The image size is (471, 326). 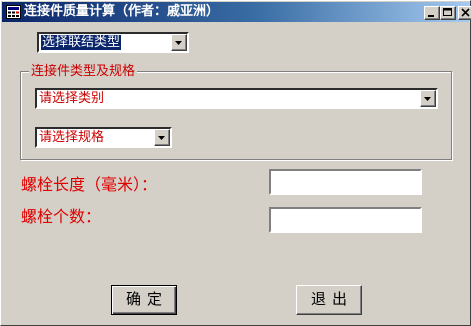 I want to click on connection-type-select: 选择联结类型, so click(x=113, y=42).